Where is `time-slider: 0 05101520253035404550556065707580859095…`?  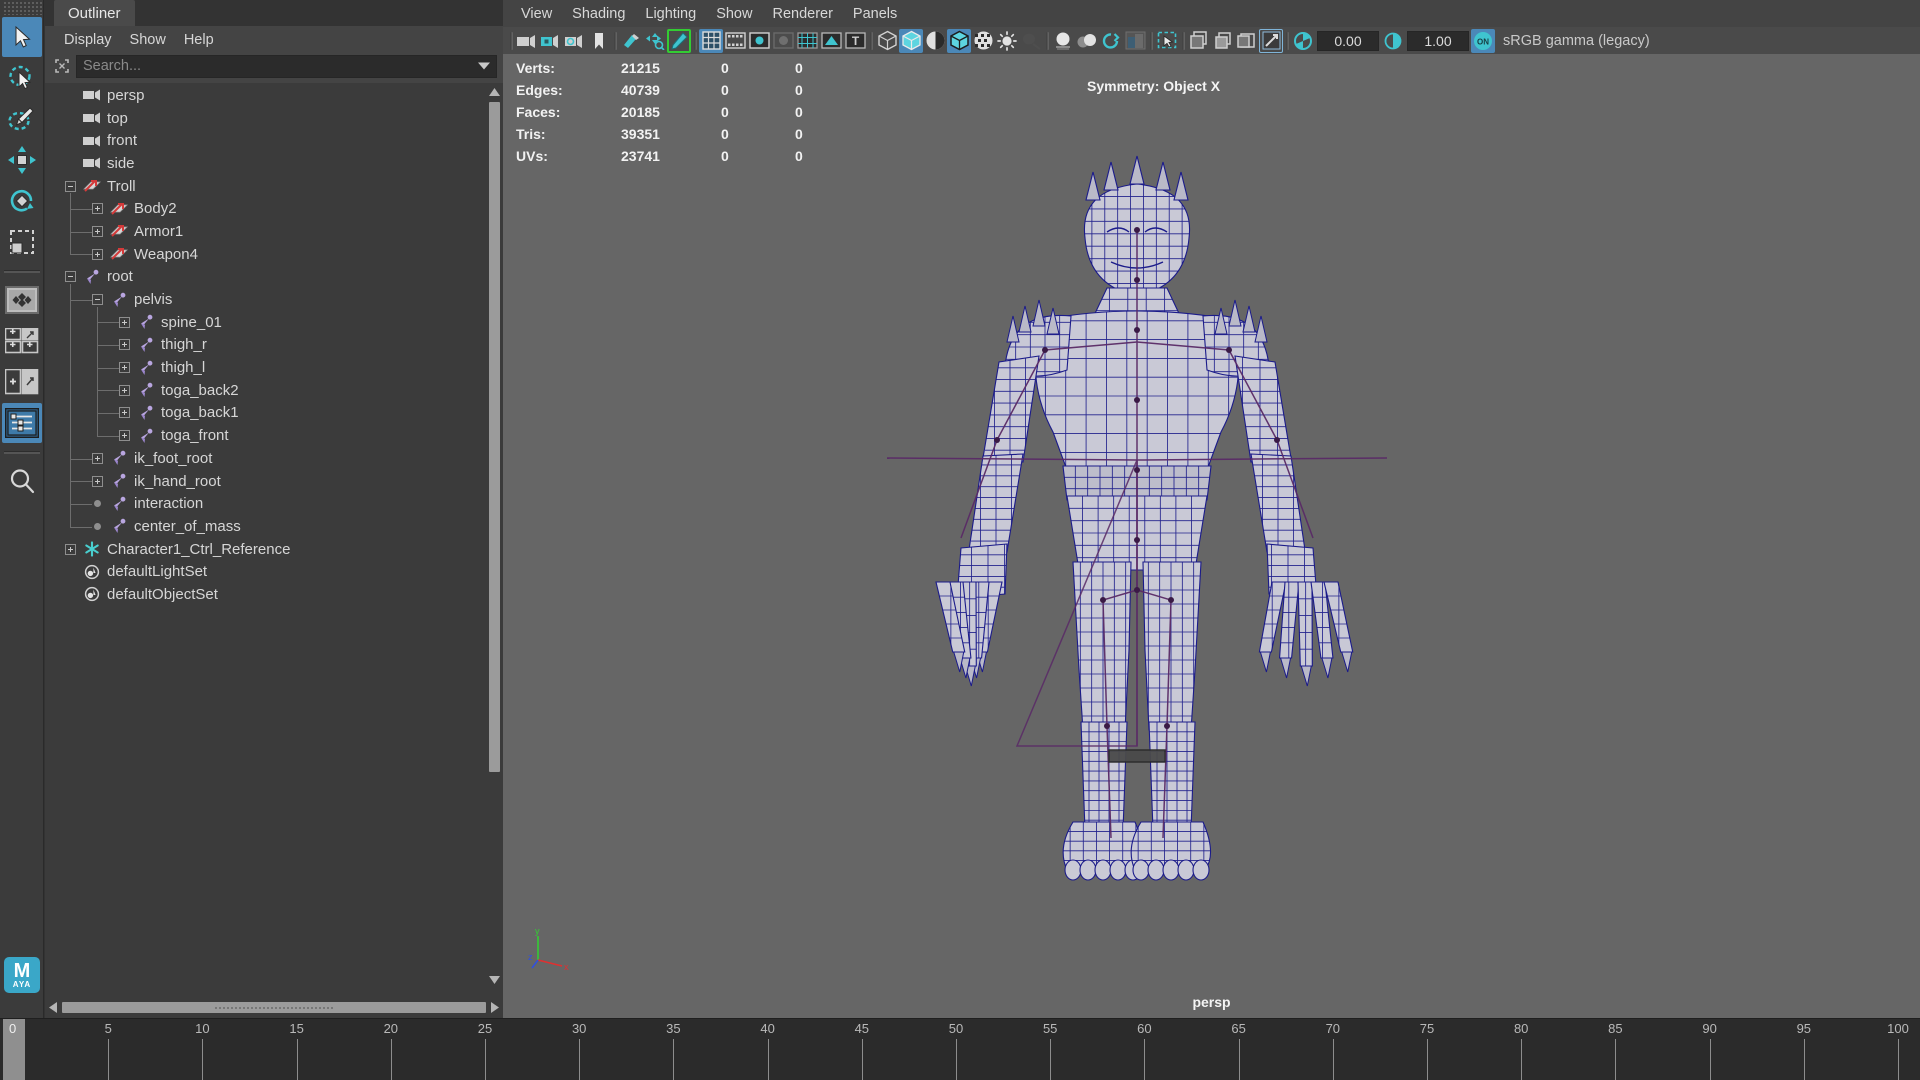
time-slider: 0 05101520253035404550556065707580859095… is located at coordinates (960, 1049).